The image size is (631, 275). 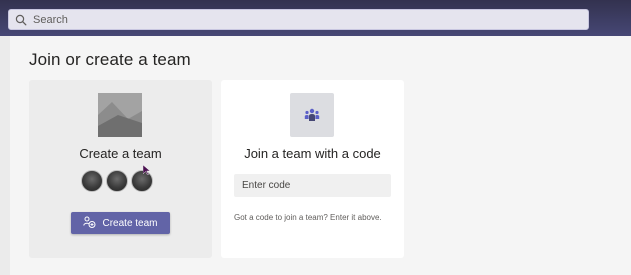 I want to click on team-code-input, so click(x=312, y=185).